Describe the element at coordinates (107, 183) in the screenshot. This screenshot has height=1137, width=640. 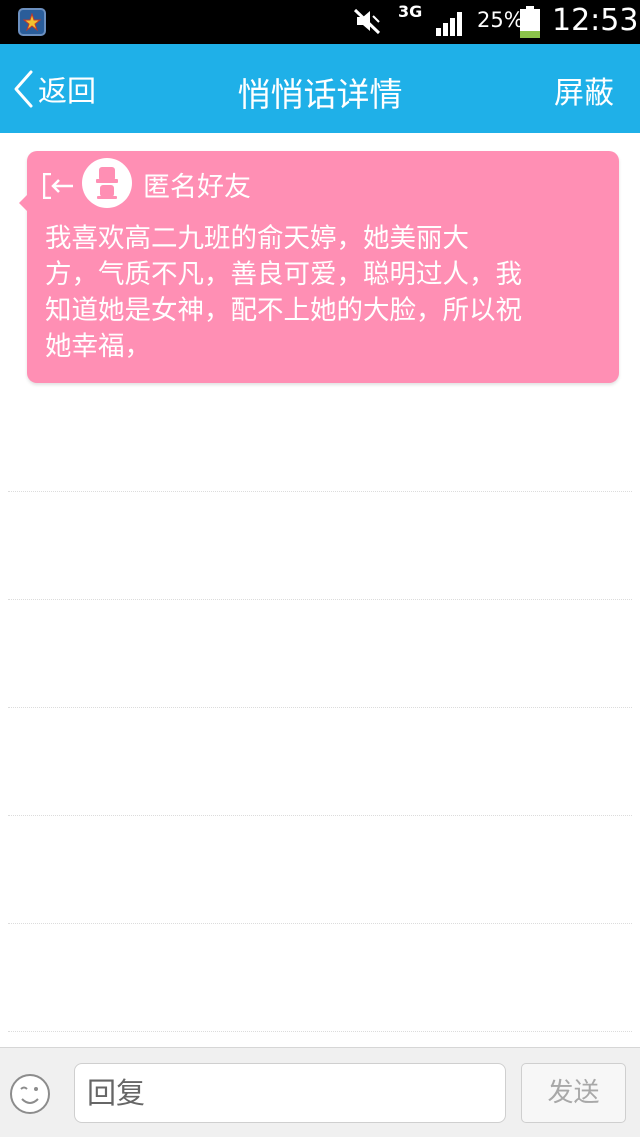
I see `anonymous-avatar` at that location.